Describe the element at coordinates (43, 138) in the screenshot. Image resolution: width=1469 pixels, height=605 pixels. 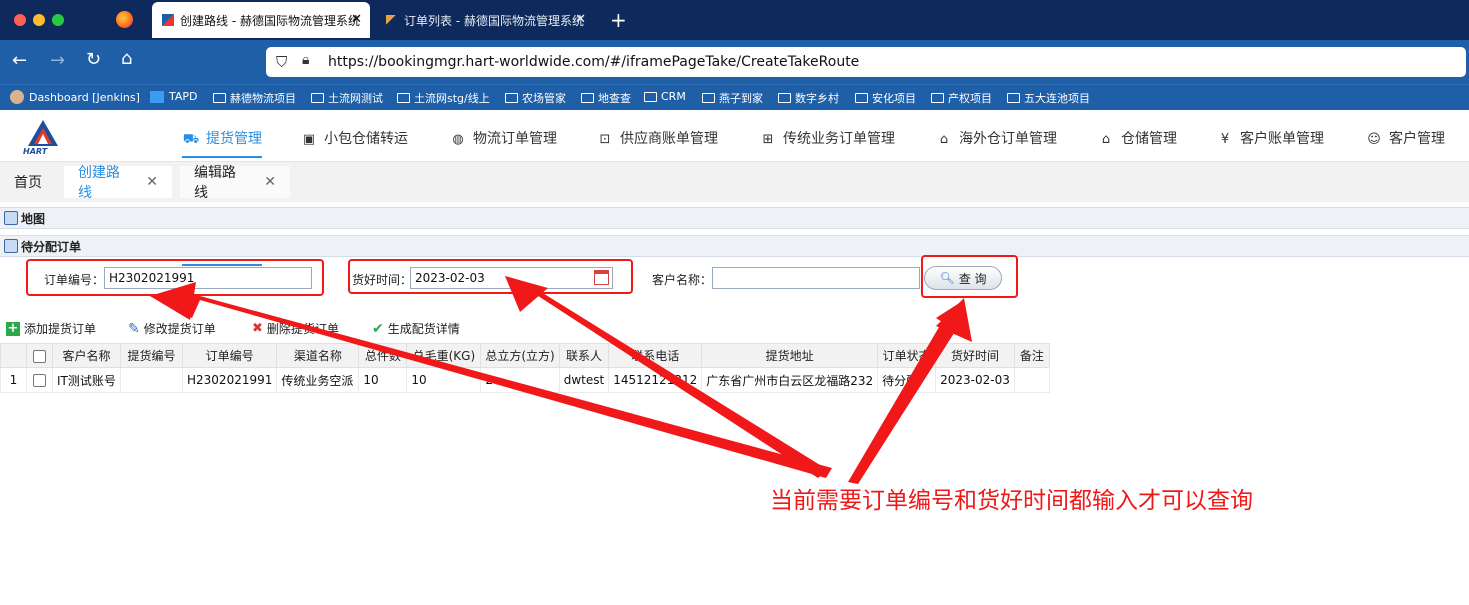
I see `hart-logo: HART` at that location.